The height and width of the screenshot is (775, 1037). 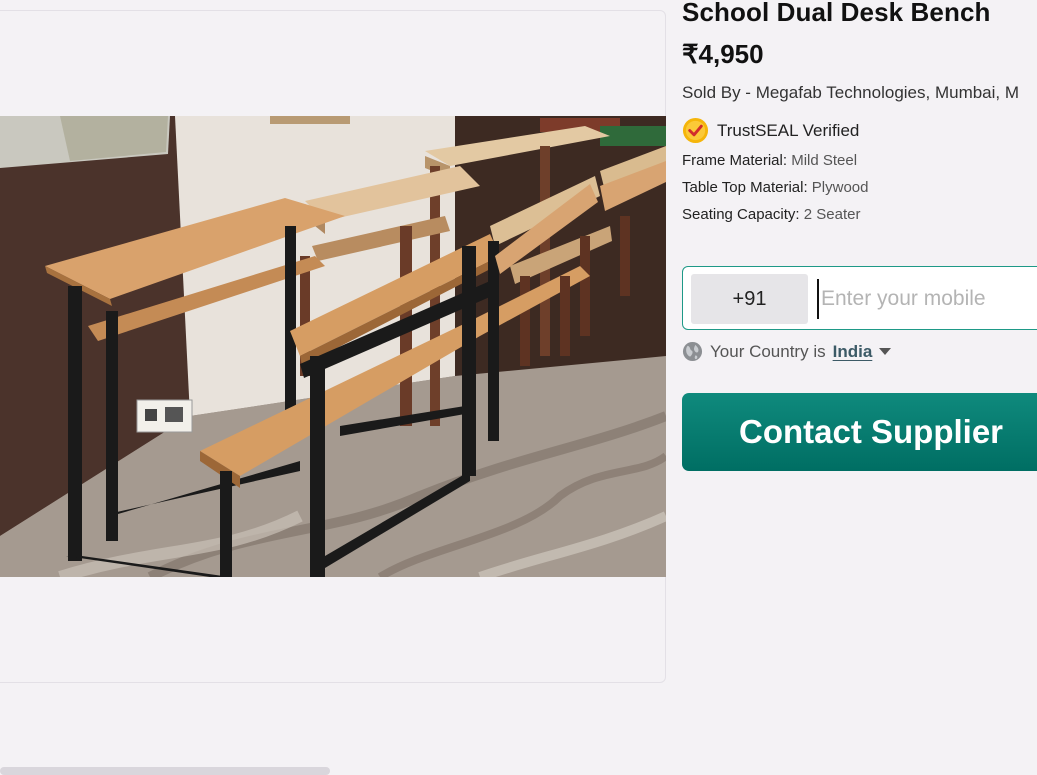 I want to click on spec-seating-capacity: Seating Capacity: 2 Seater, so click(x=771, y=214).